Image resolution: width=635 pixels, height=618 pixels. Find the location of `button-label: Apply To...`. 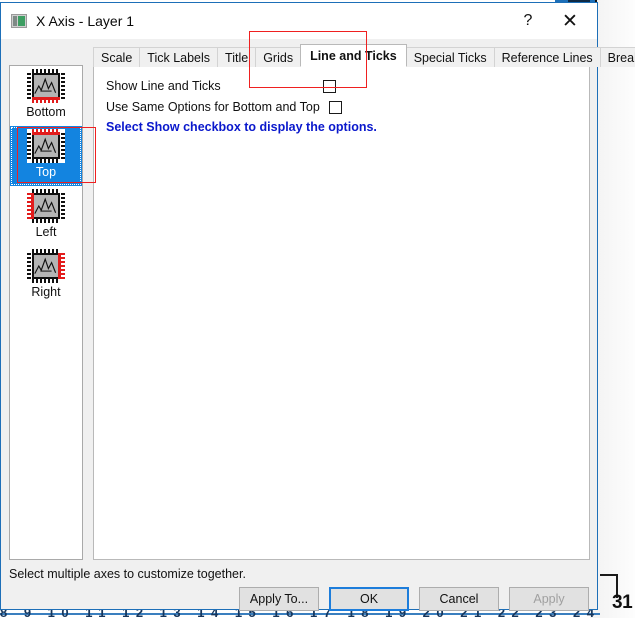

button-label: Apply To... is located at coordinates (279, 598).